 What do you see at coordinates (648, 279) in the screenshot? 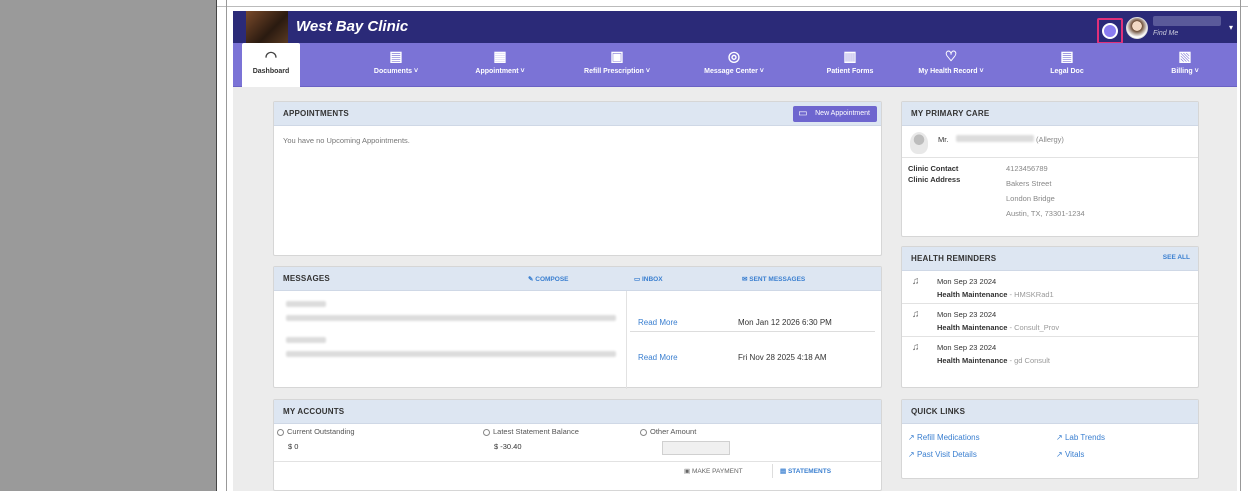
I see `inbox-link: ▭ INBOX` at bounding box center [648, 279].